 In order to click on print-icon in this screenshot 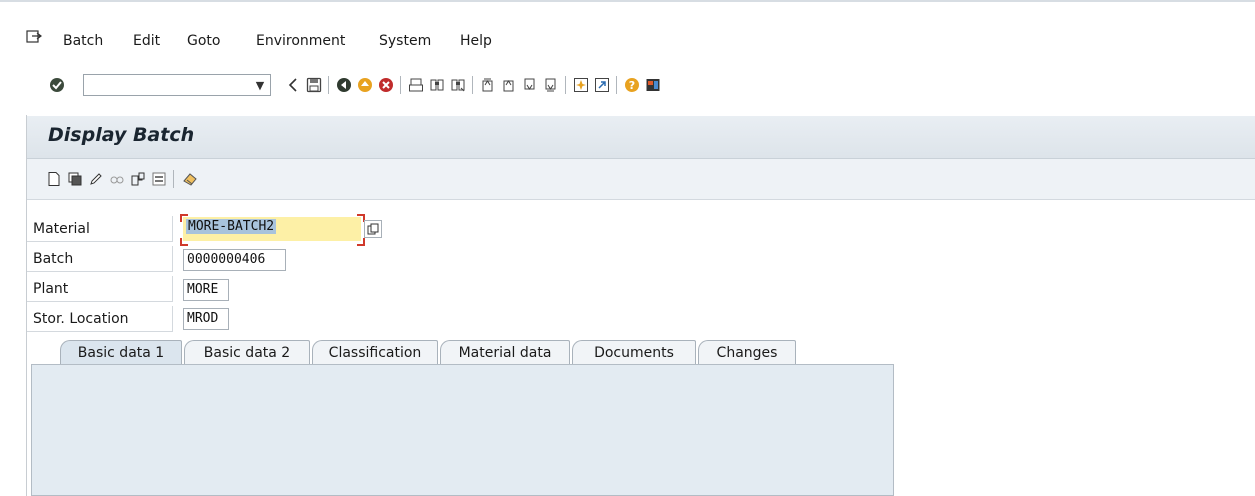, I will do `click(416, 85)`.